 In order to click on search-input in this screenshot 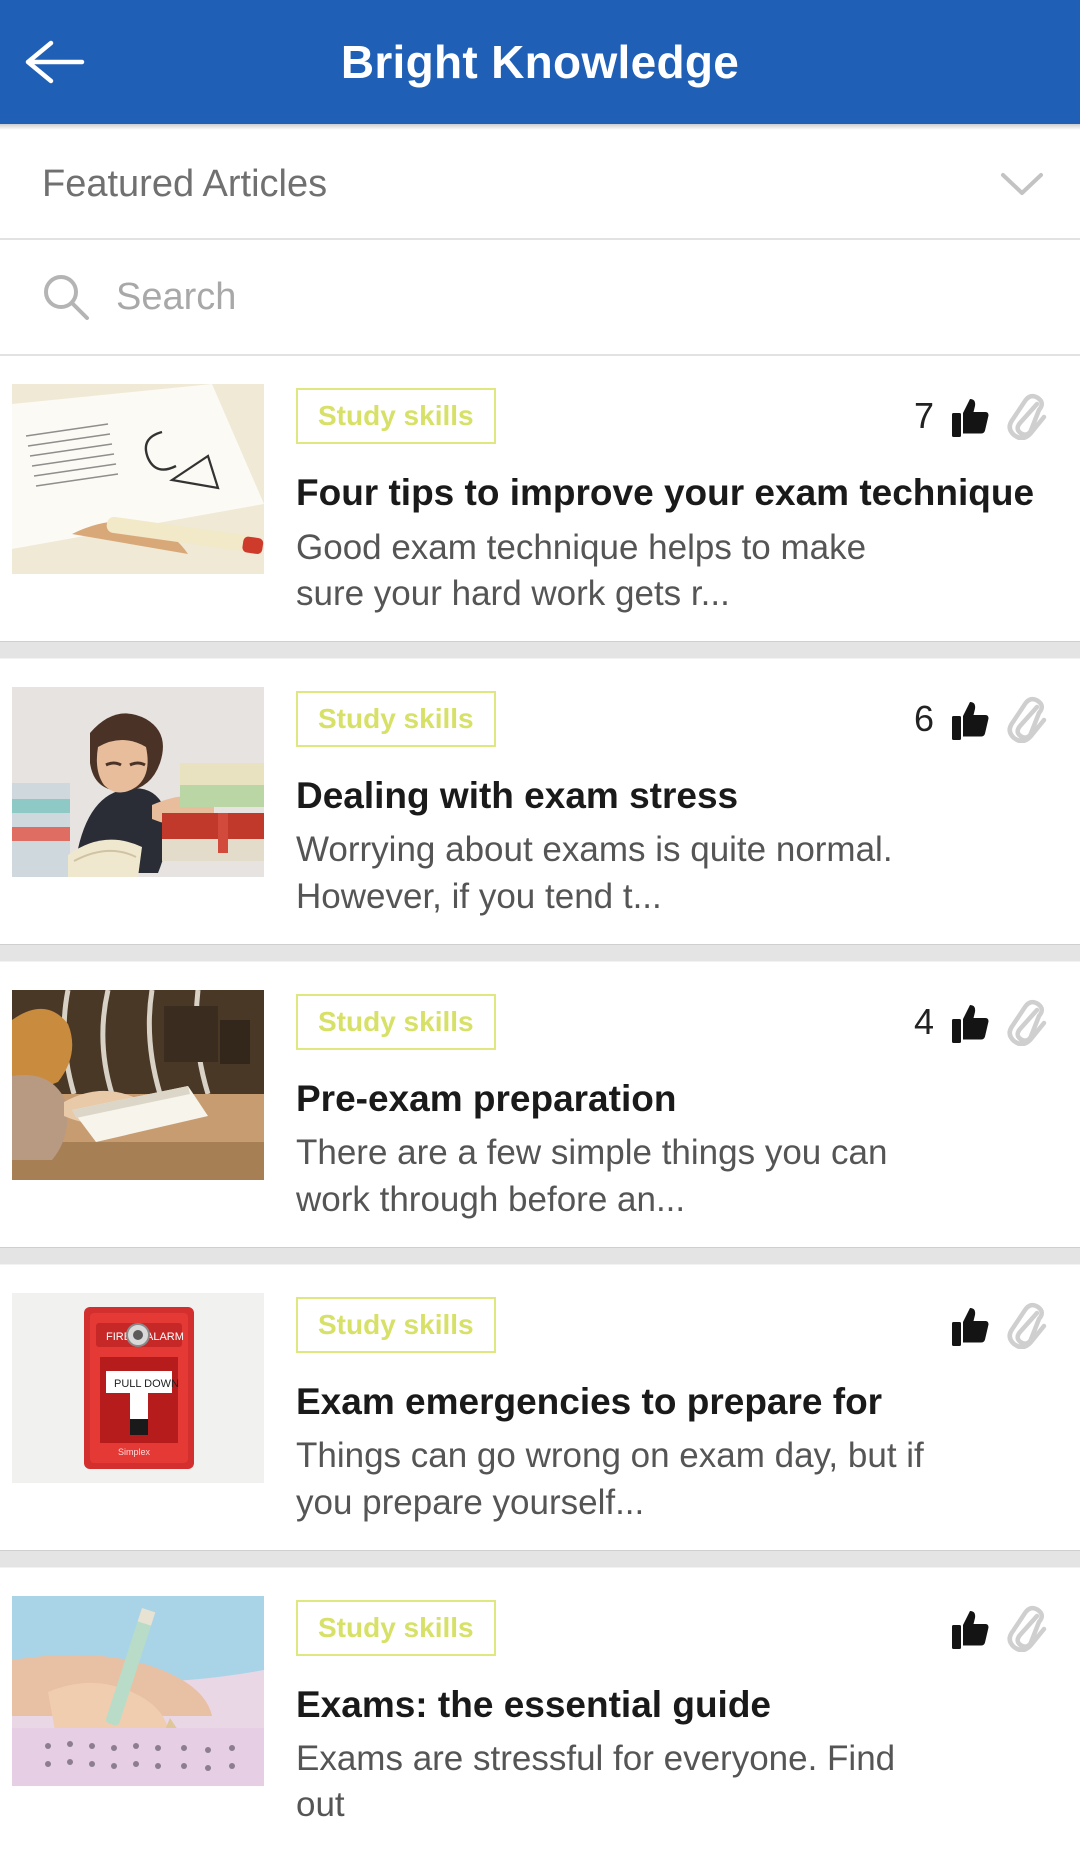, I will do `click(571, 297)`.